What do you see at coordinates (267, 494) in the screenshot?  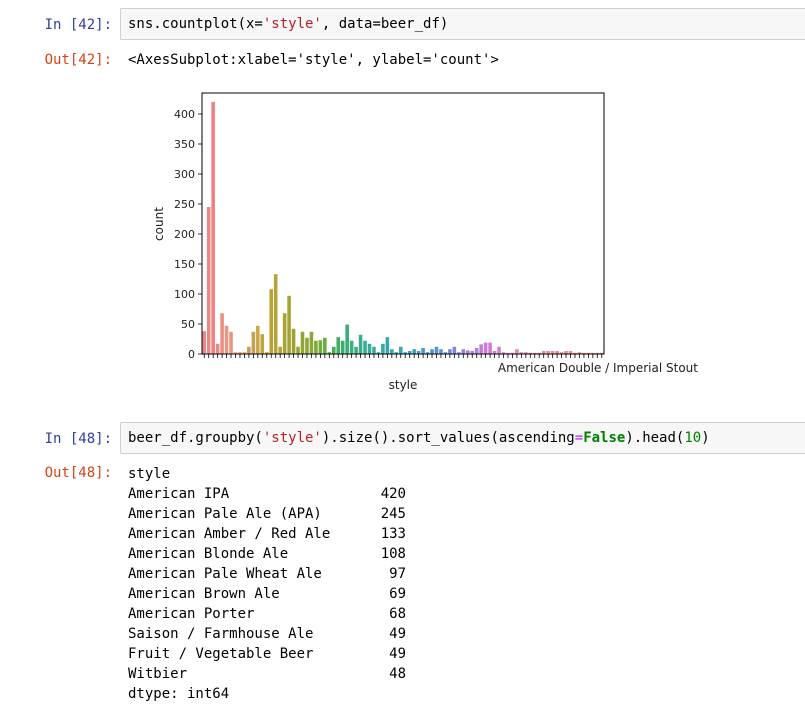 I see `series-row: American IPA 420` at bounding box center [267, 494].